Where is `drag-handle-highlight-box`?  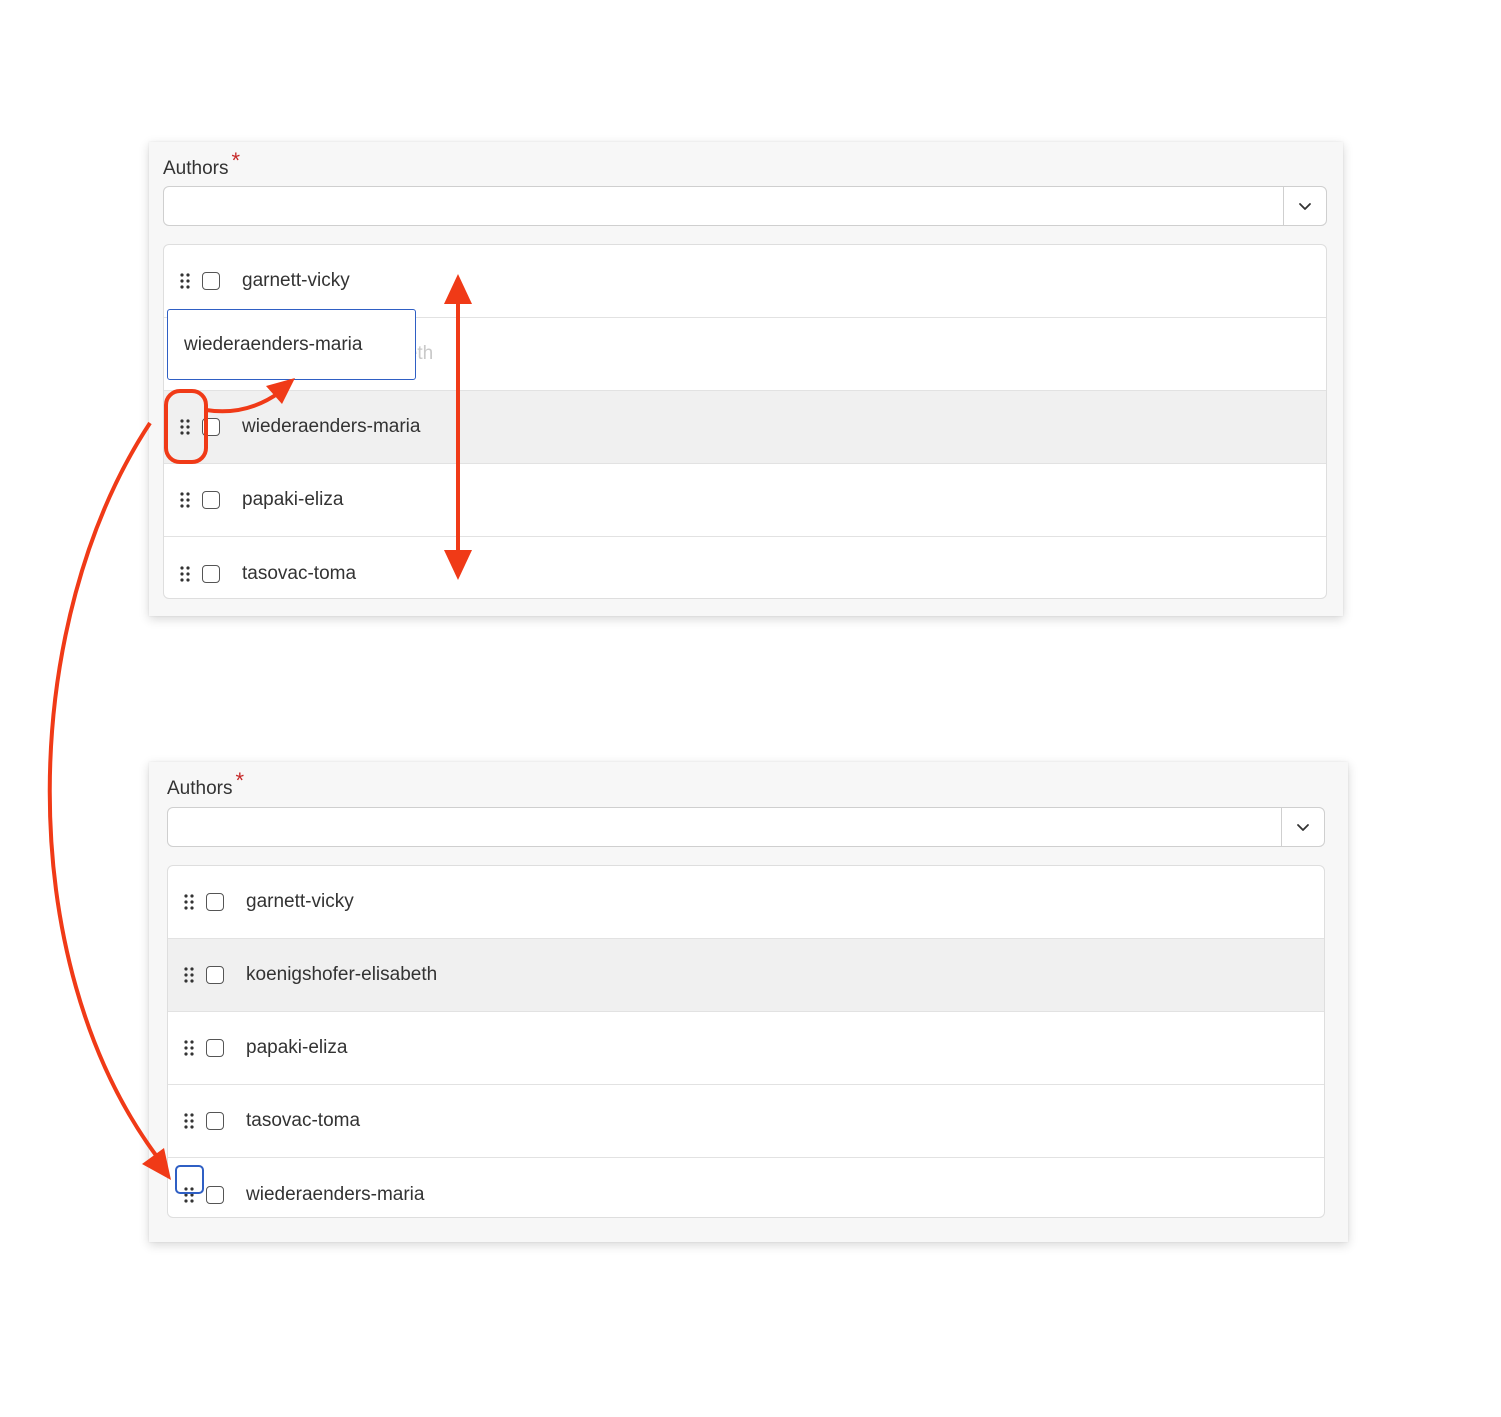 drag-handle-highlight-box is located at coordinates (186, 426).